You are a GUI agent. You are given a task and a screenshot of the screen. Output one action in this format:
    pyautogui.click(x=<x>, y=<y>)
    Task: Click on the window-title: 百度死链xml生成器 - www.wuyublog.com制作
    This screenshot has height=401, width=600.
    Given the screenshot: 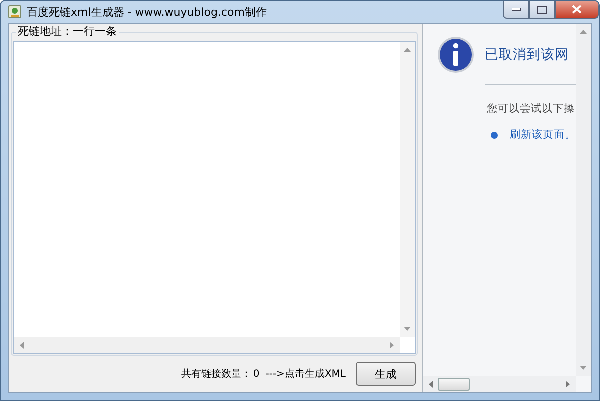 What is the action you would take?
    pyautogui.click(x=147, y=12)
    